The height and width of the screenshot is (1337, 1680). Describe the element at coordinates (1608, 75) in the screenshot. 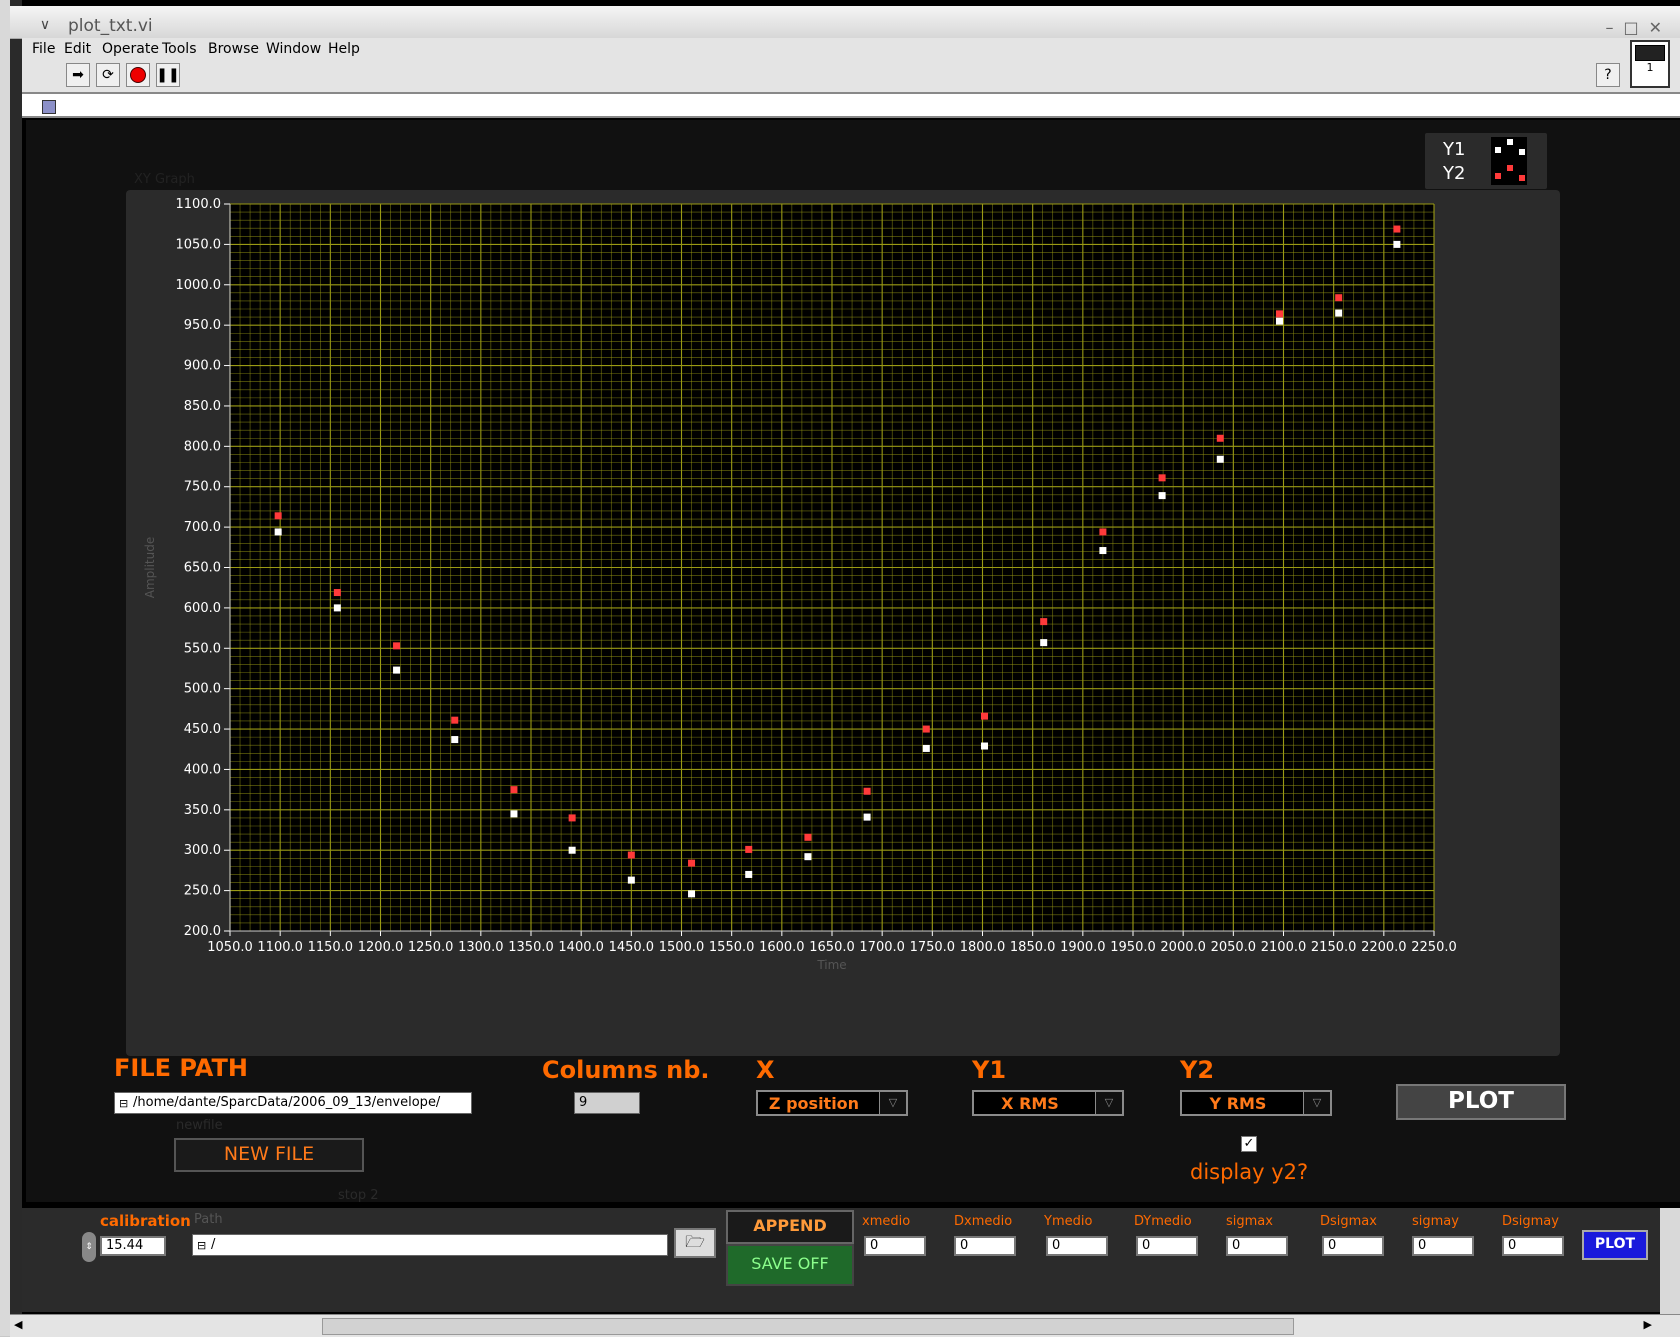

I see `help-icon: ?` at that location.